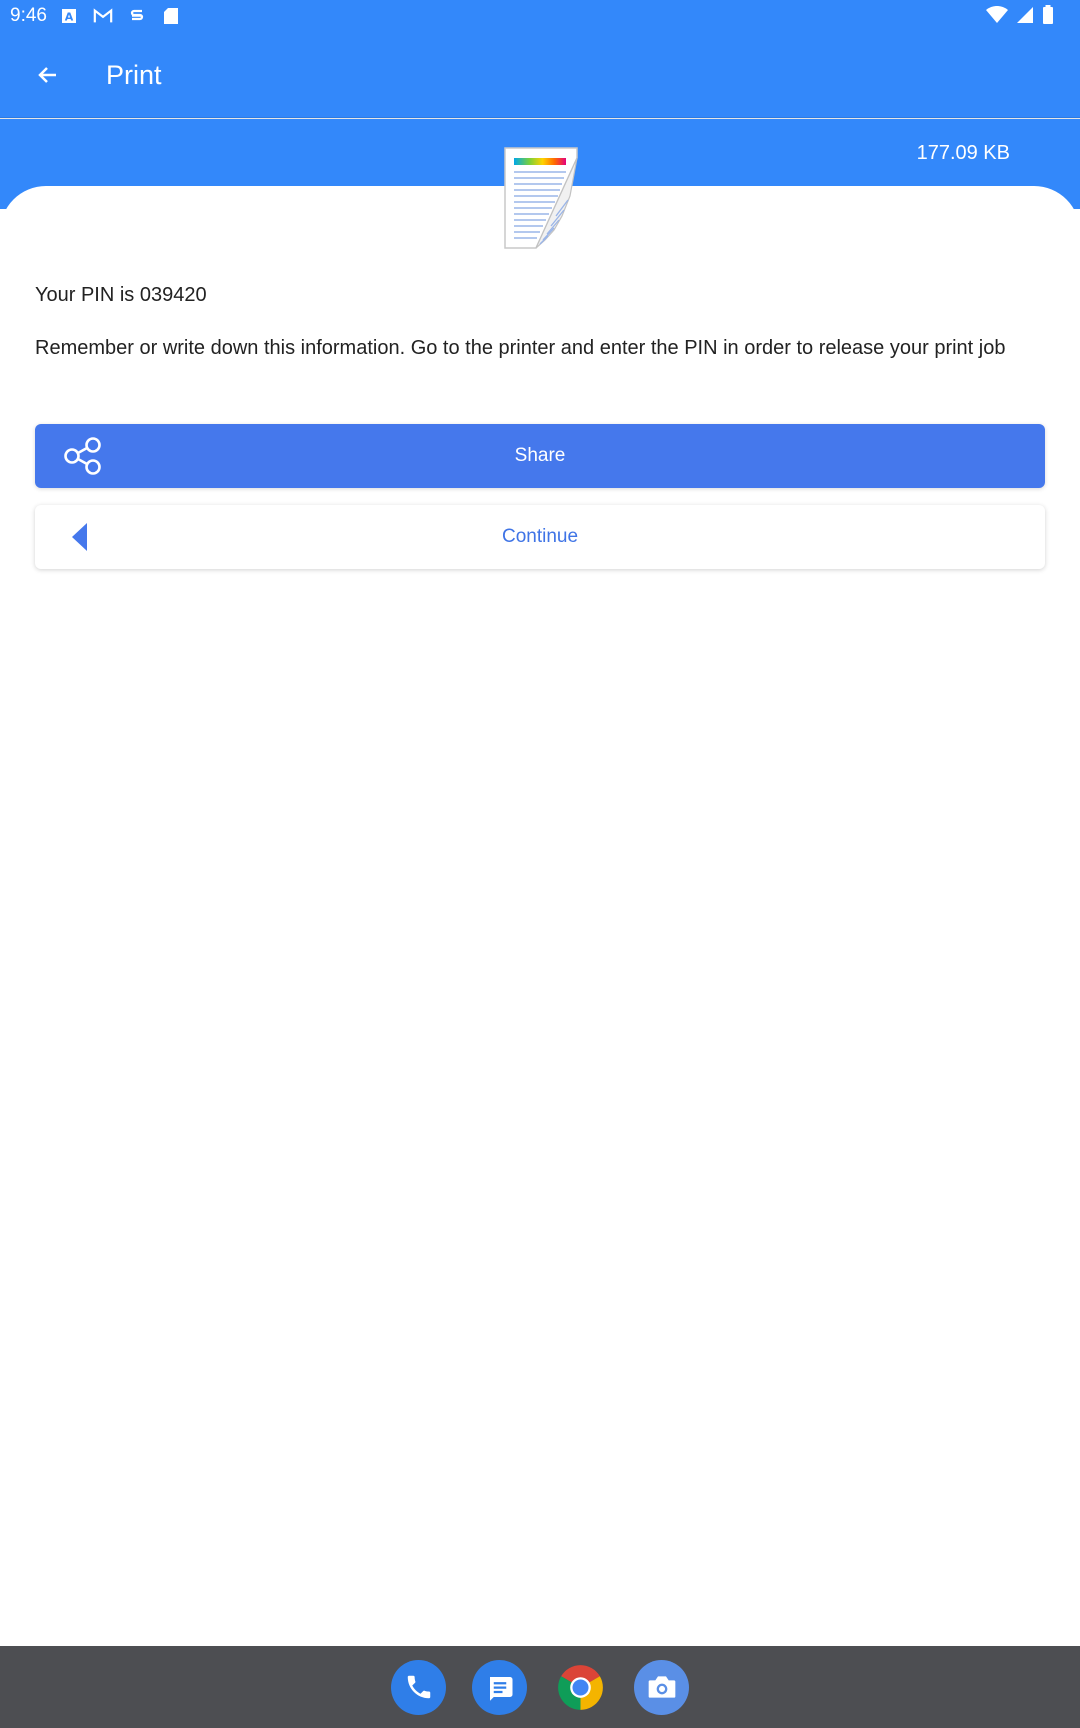  What do you see at coordinates (580, 1687) in the screenshot?
I see `chrome-app-icon` at bounding box center [580, 1687].